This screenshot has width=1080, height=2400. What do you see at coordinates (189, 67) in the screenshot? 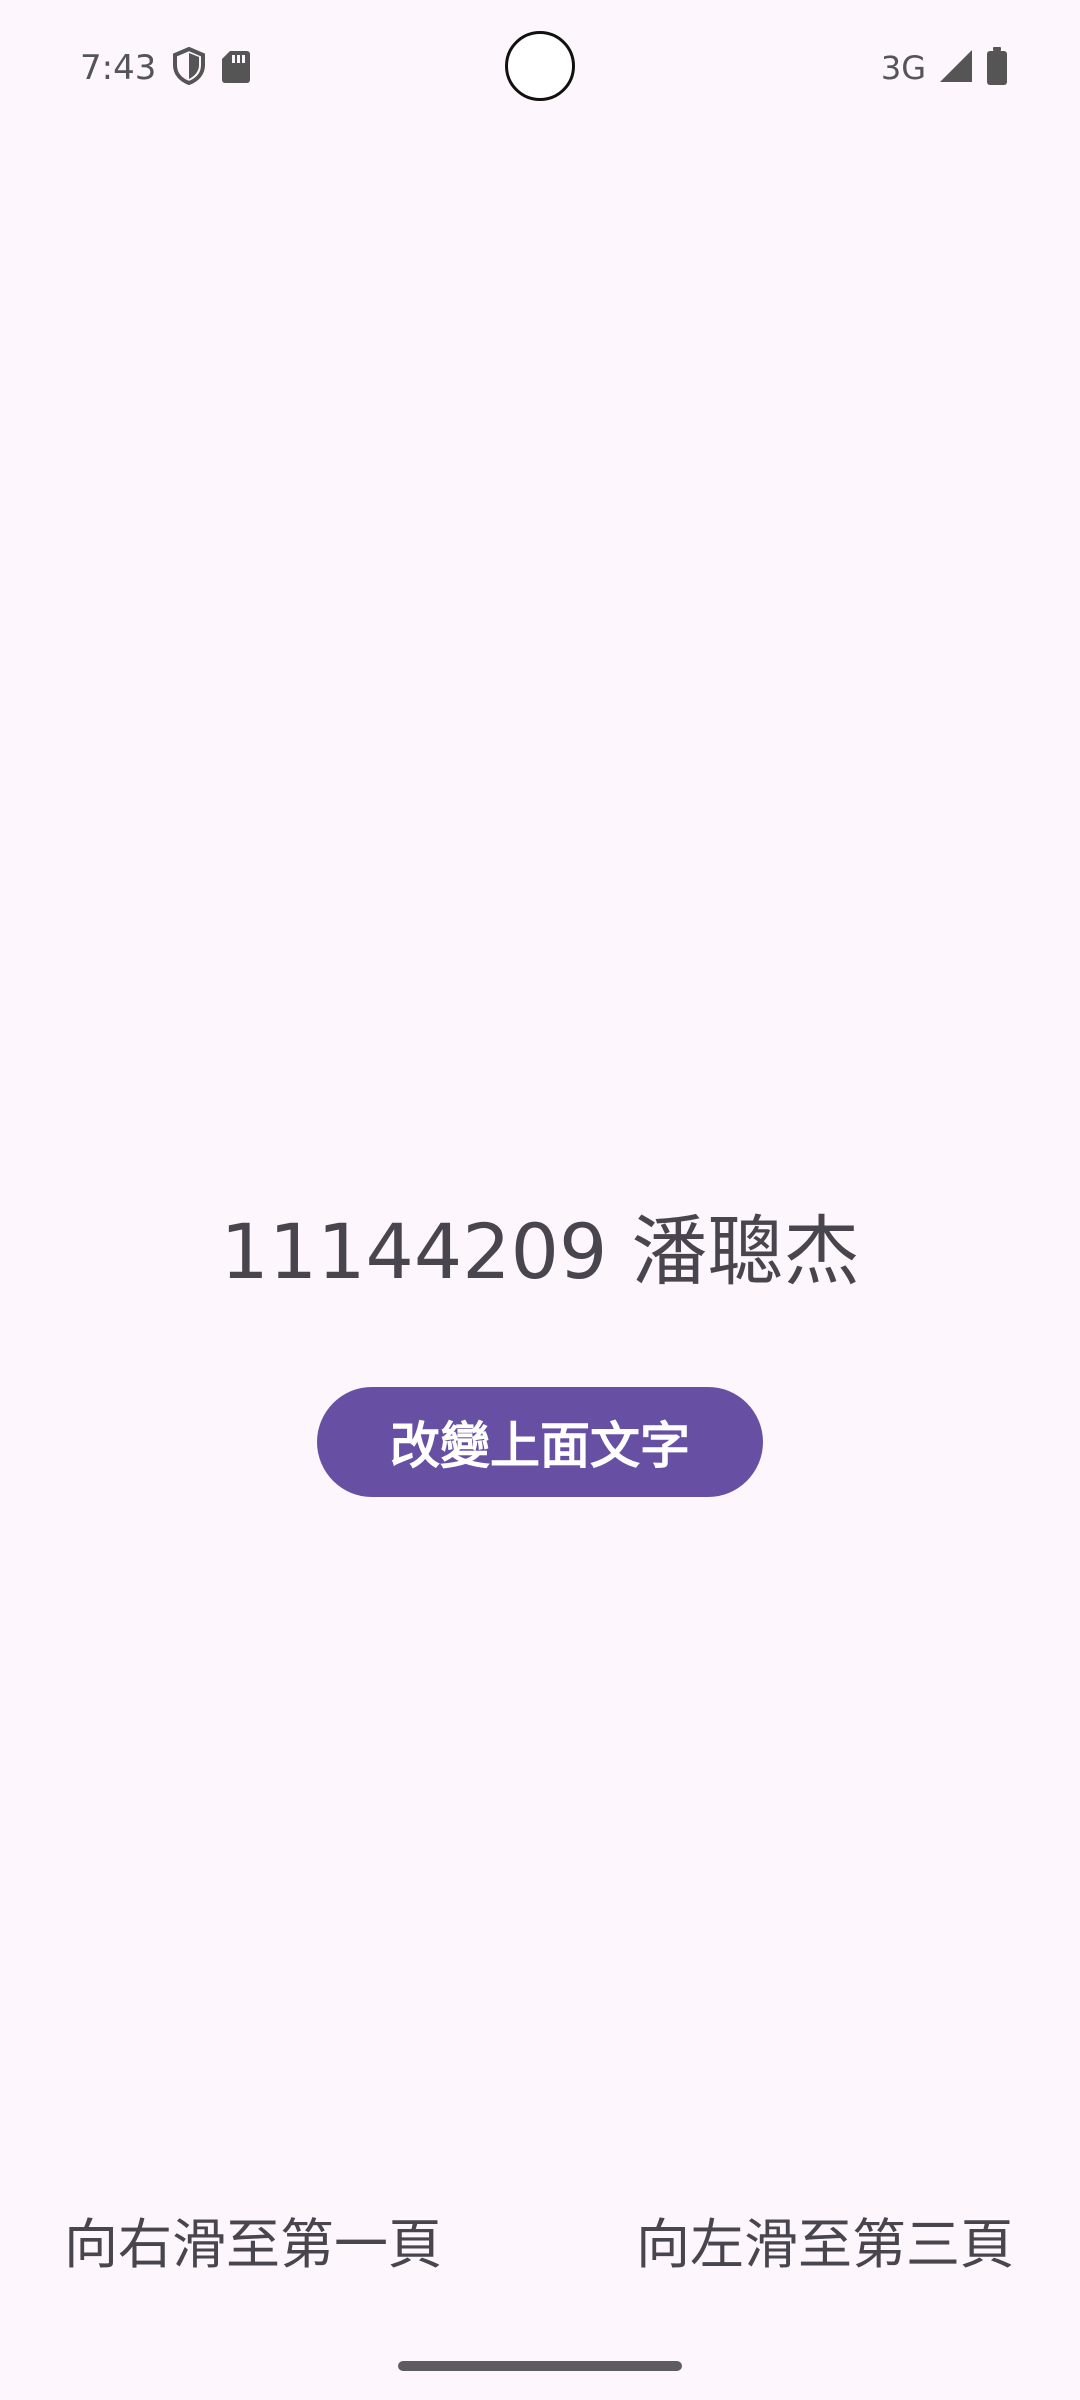
I see `shield-icon` at bounding box center [189, 67].